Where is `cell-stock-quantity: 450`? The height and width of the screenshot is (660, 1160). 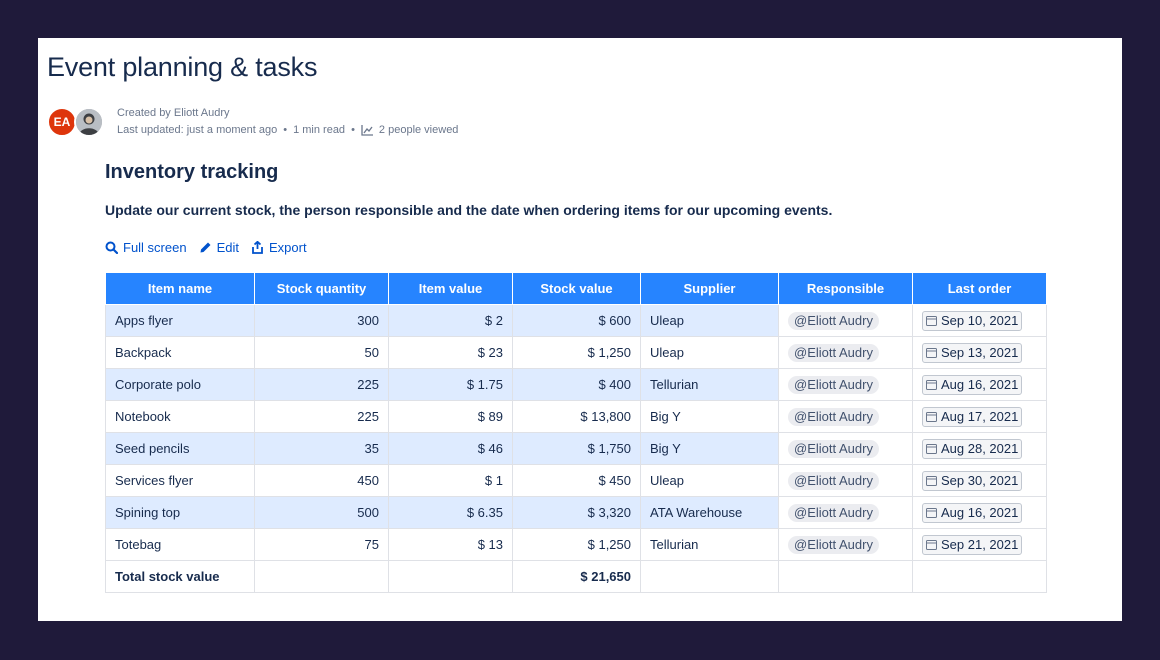
cell-stock-quantity: 450 is located at coordinates (321, 480).